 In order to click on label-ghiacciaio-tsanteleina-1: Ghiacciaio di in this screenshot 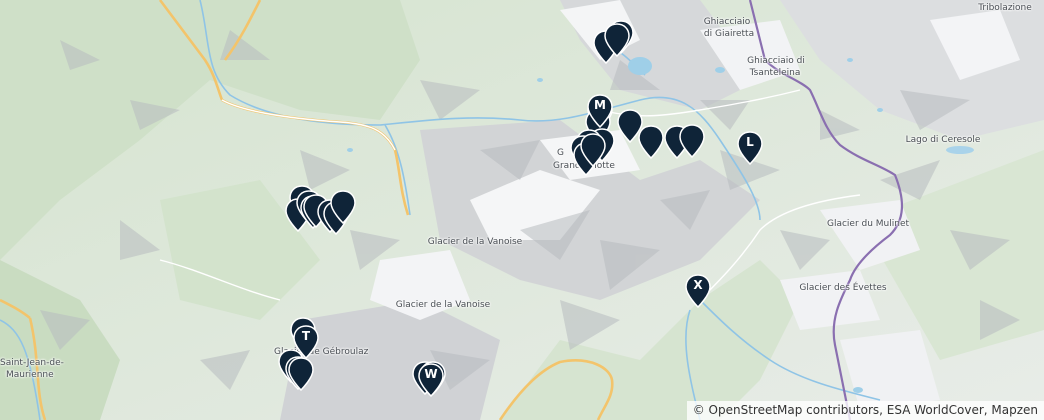, I will do `click(776, 61)`.